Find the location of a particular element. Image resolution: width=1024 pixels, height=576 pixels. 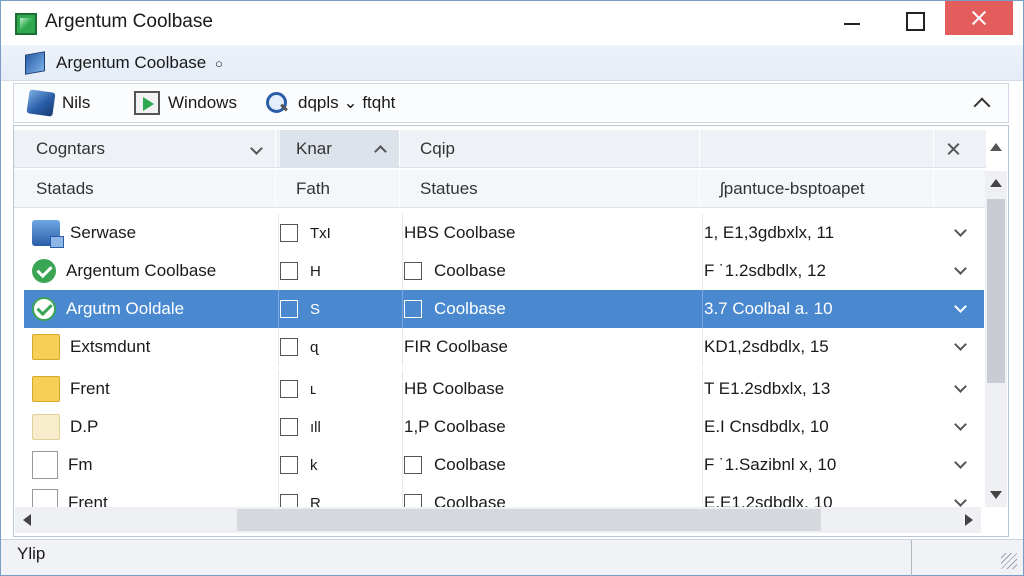

row-status: 1,P Coolbase is located at coordinates (455, 426).